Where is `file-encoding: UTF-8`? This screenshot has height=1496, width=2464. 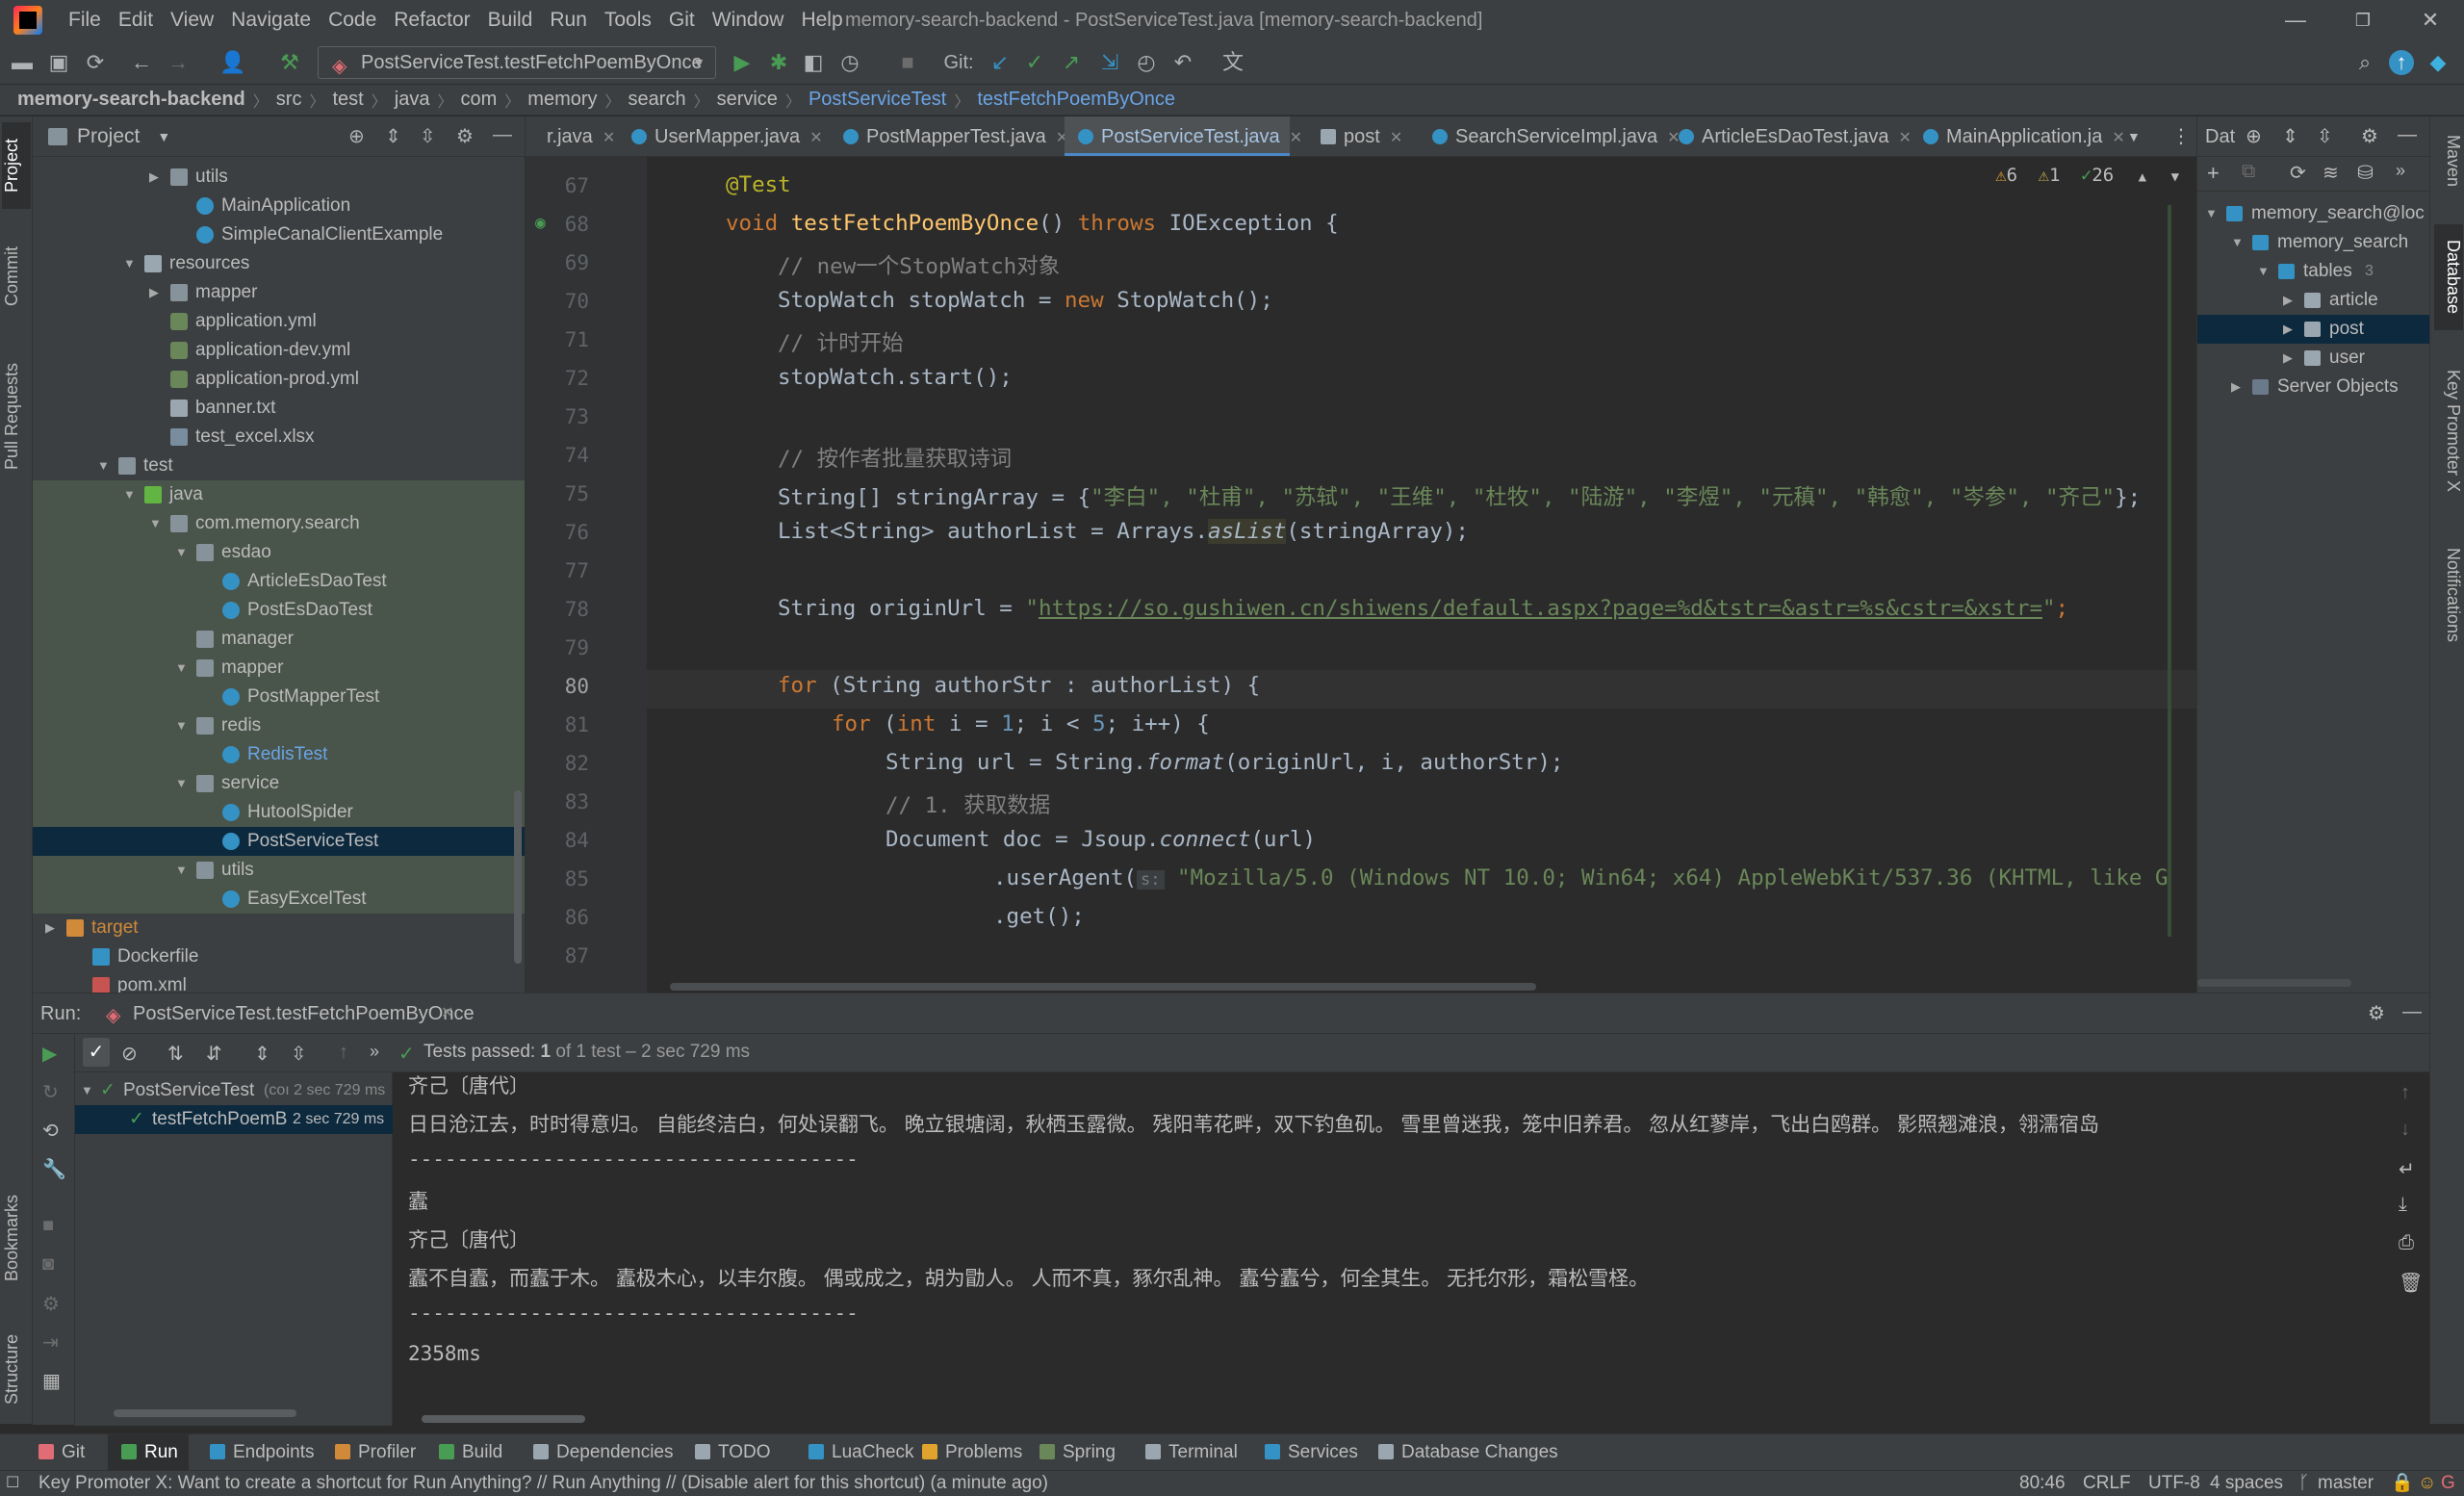 file-encoding: UTF-8 is located at coordinates (2174, 1483).